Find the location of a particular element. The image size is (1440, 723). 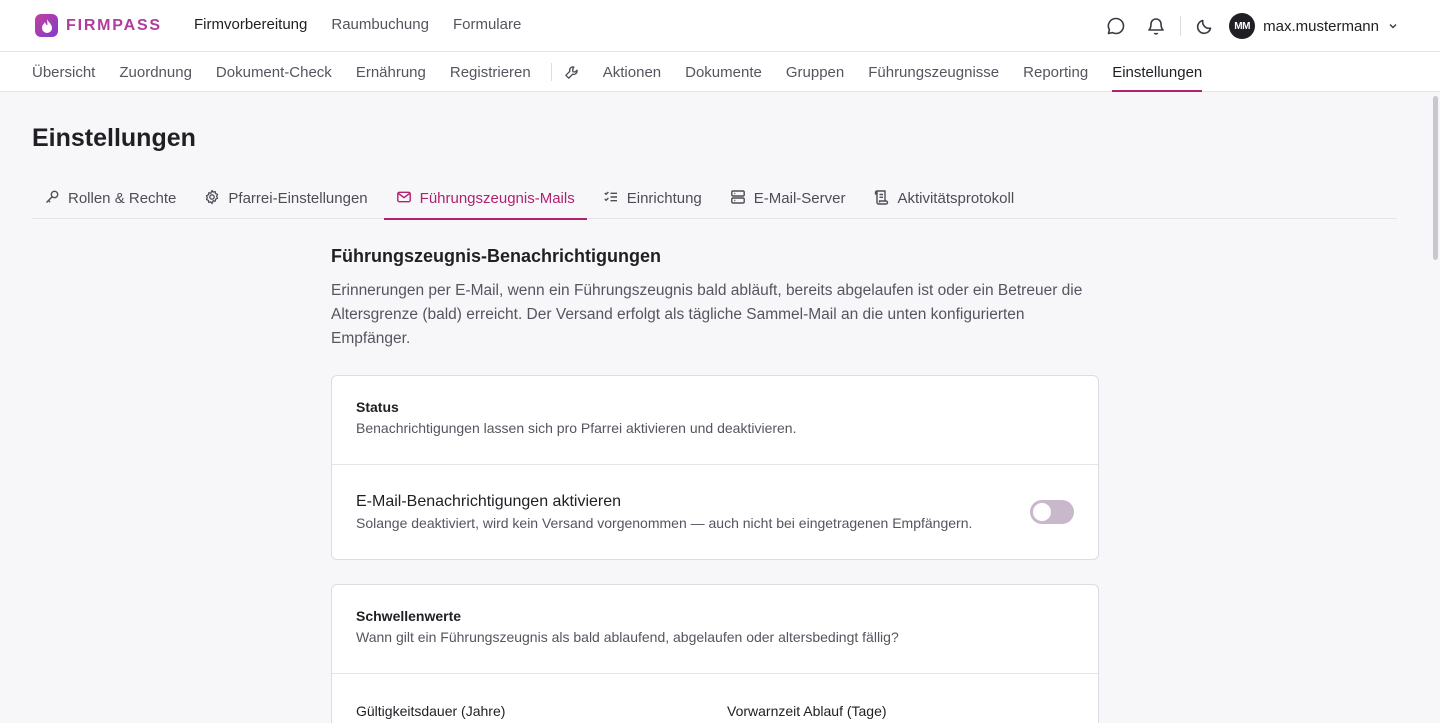

email-notifications-toggle is located at coordinates (1052, 512).